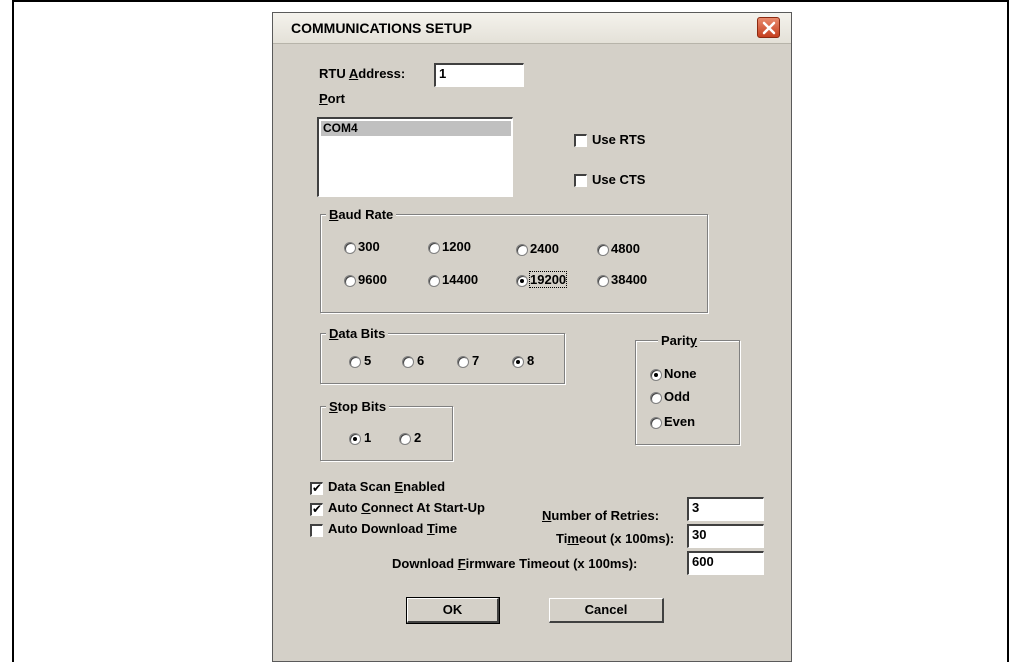  What do you see at coordinates (625, 248) in the screenshot?
I see `baud-4800-label: 4800` at bounding box center [625, 248].